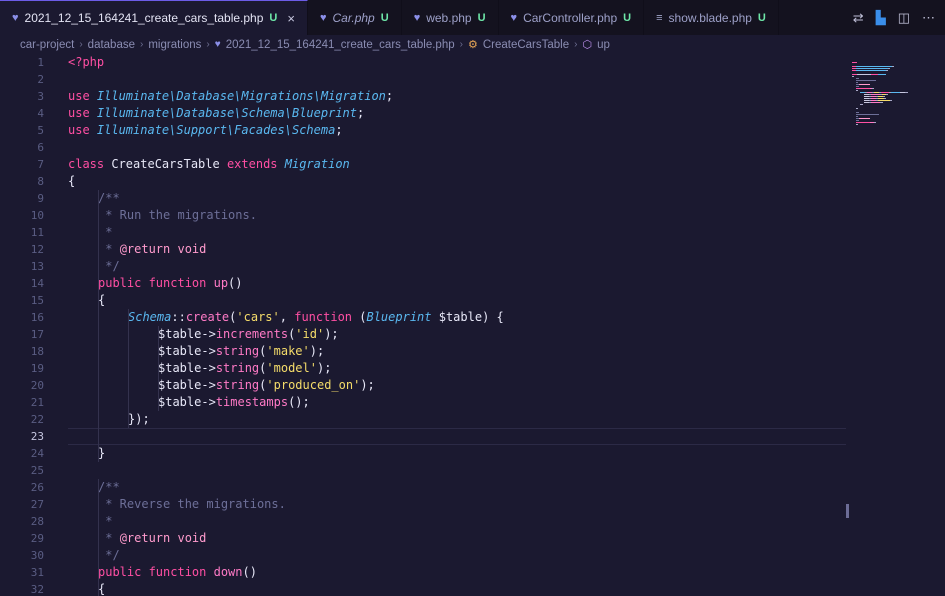 This screenshot has height=596, width=945. Describe the element at coordinates (216, 130) in the screenshot. I see `code-token: Illuminate\Support\Facades\Schema` at that location.